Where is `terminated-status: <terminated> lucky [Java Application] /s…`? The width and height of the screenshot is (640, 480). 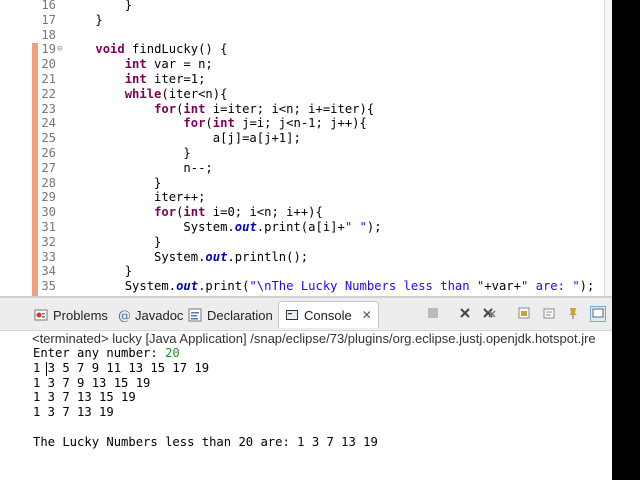
terminated-status: <terminated> lucky [Java Application] /s… is located at coordinates (314, 338).